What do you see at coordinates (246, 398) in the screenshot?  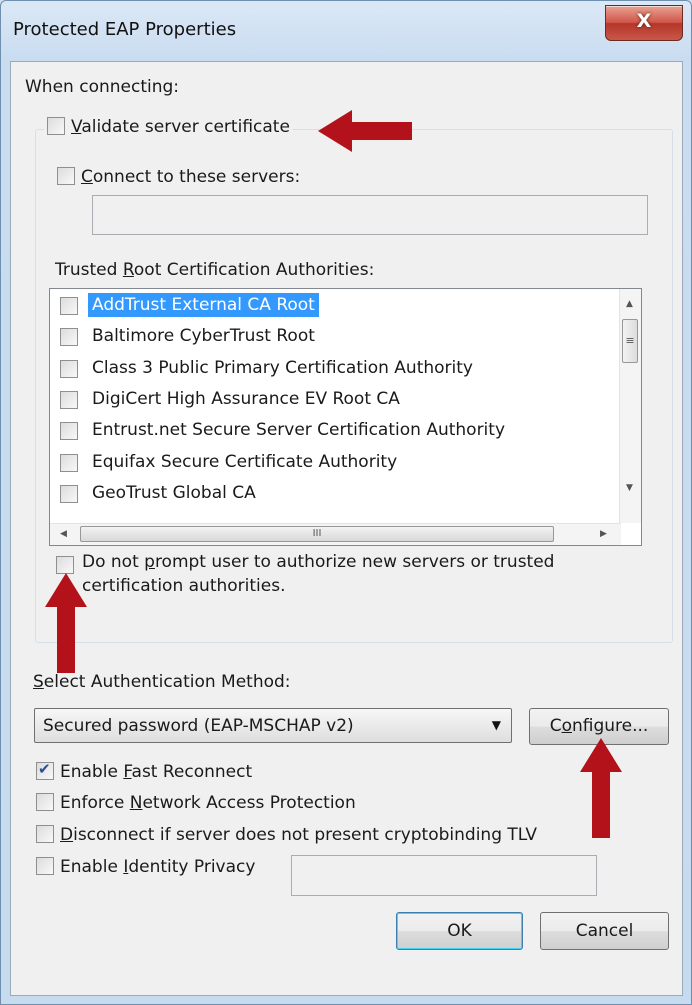 I see `ca-item-label: DigiCert High Assurance EV Root CA` at bounding box center [246, 398].